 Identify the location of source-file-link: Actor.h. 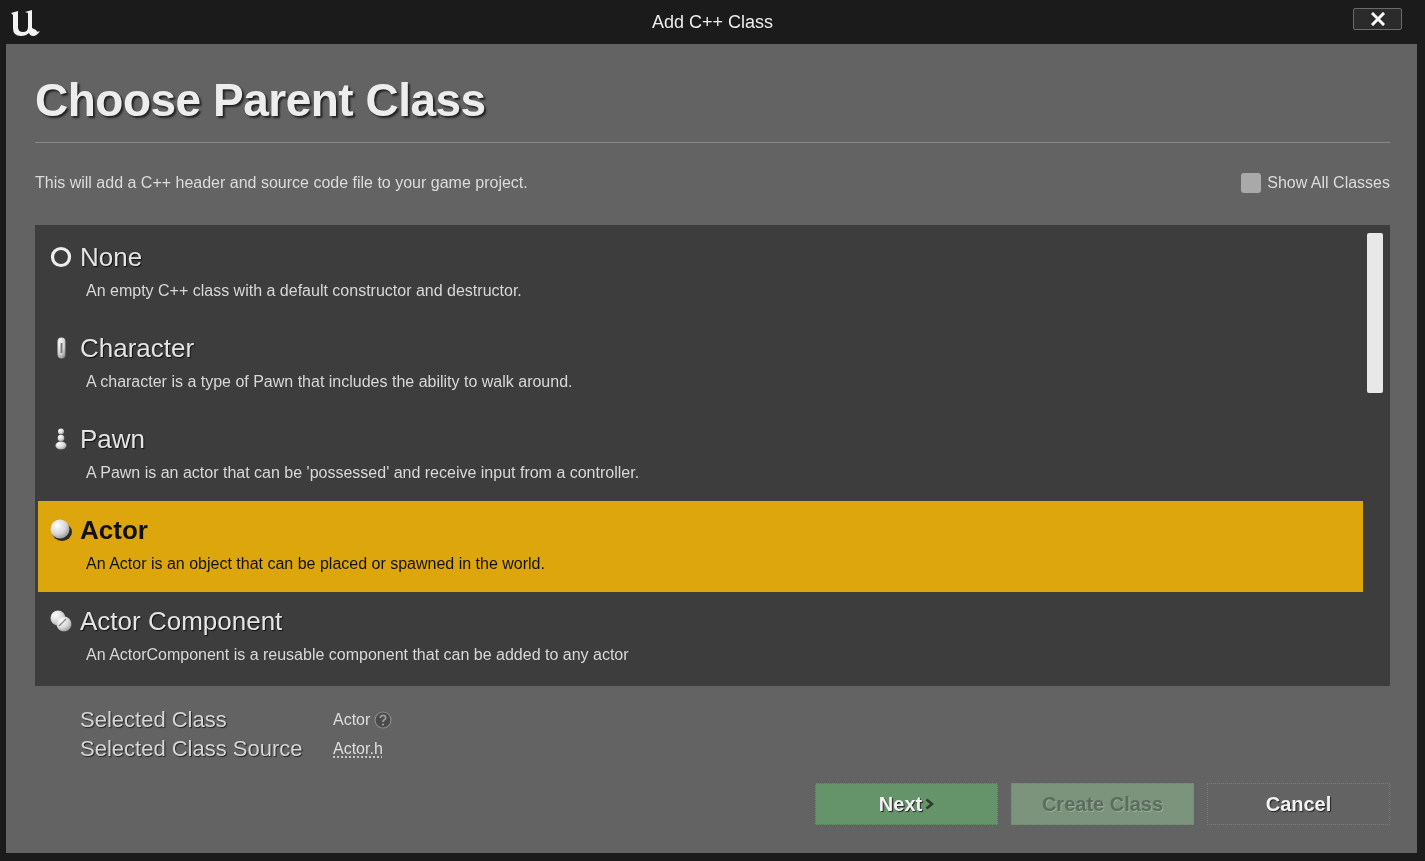
(358, 748).